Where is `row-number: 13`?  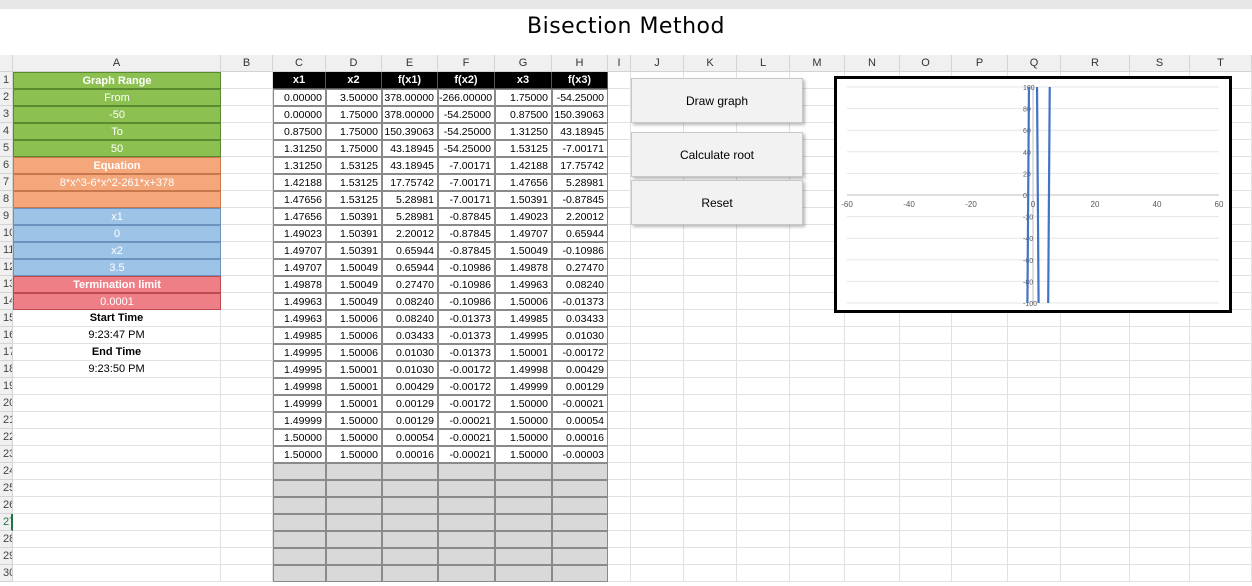
row-number: 13 is located at coordinates (6, 284).